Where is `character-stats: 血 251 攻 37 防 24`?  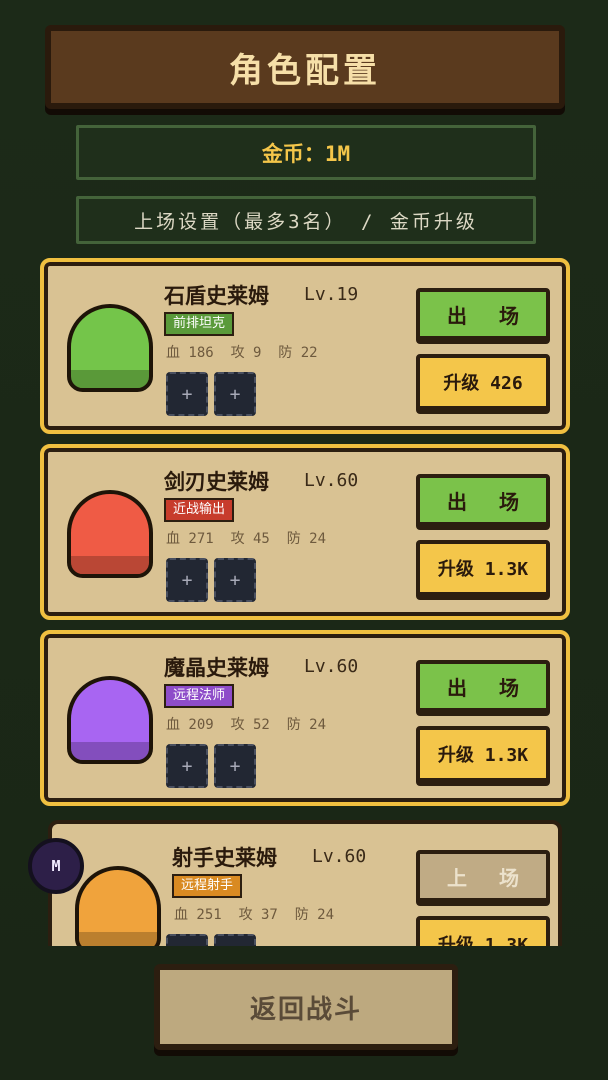 character-stats: 血 251 攻 37 防 24 is located at coordinates (254, 915).